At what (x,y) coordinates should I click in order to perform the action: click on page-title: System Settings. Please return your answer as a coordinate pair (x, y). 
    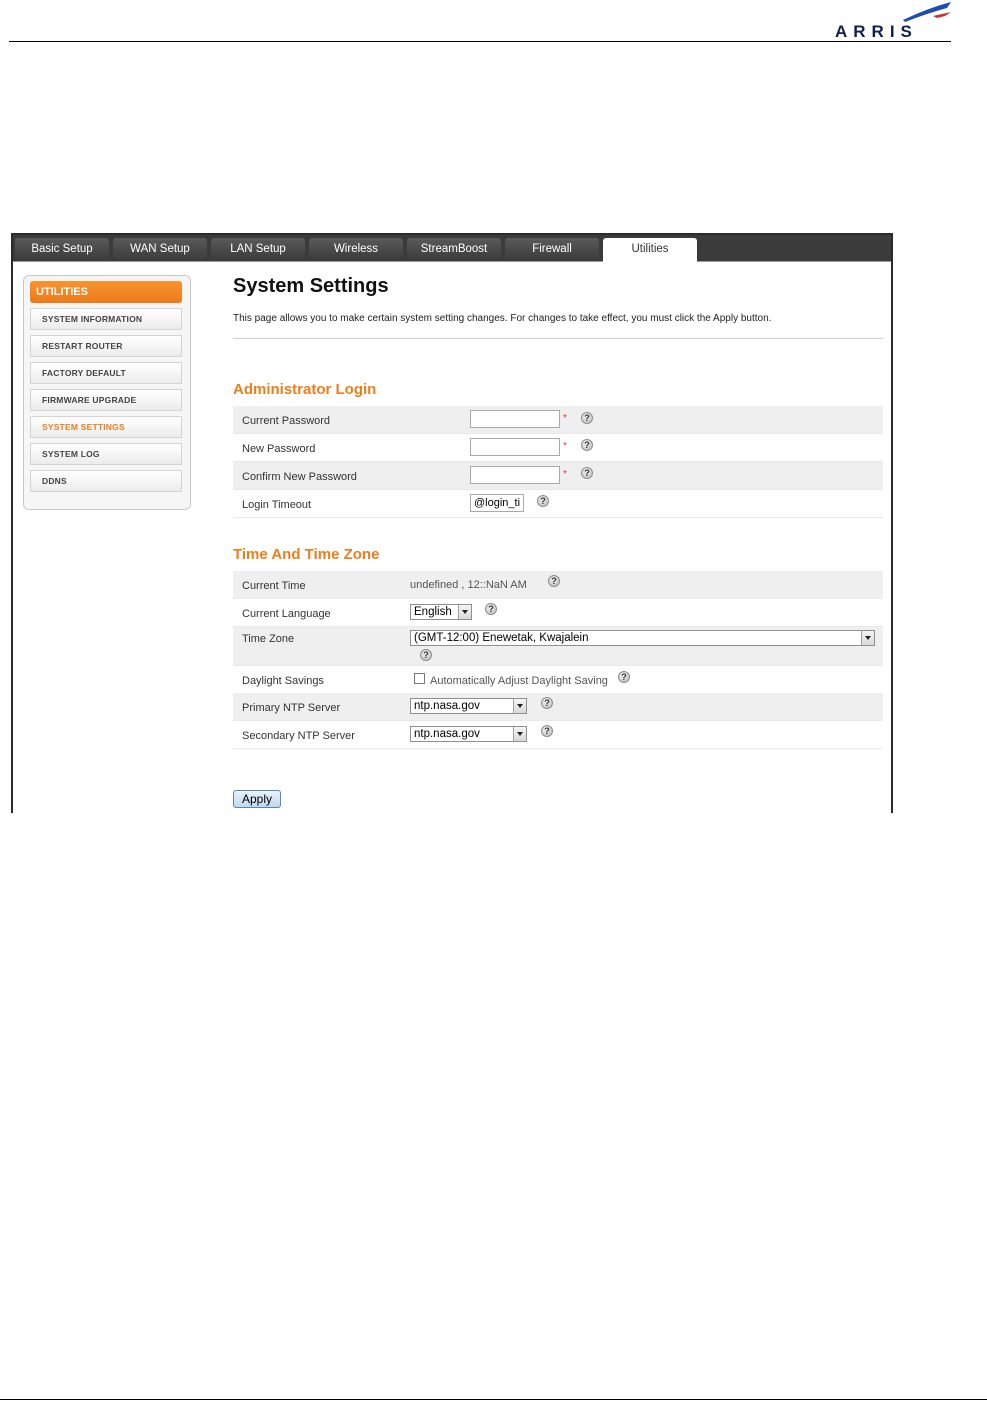
    Looking at the image, I should click on (311, 286).